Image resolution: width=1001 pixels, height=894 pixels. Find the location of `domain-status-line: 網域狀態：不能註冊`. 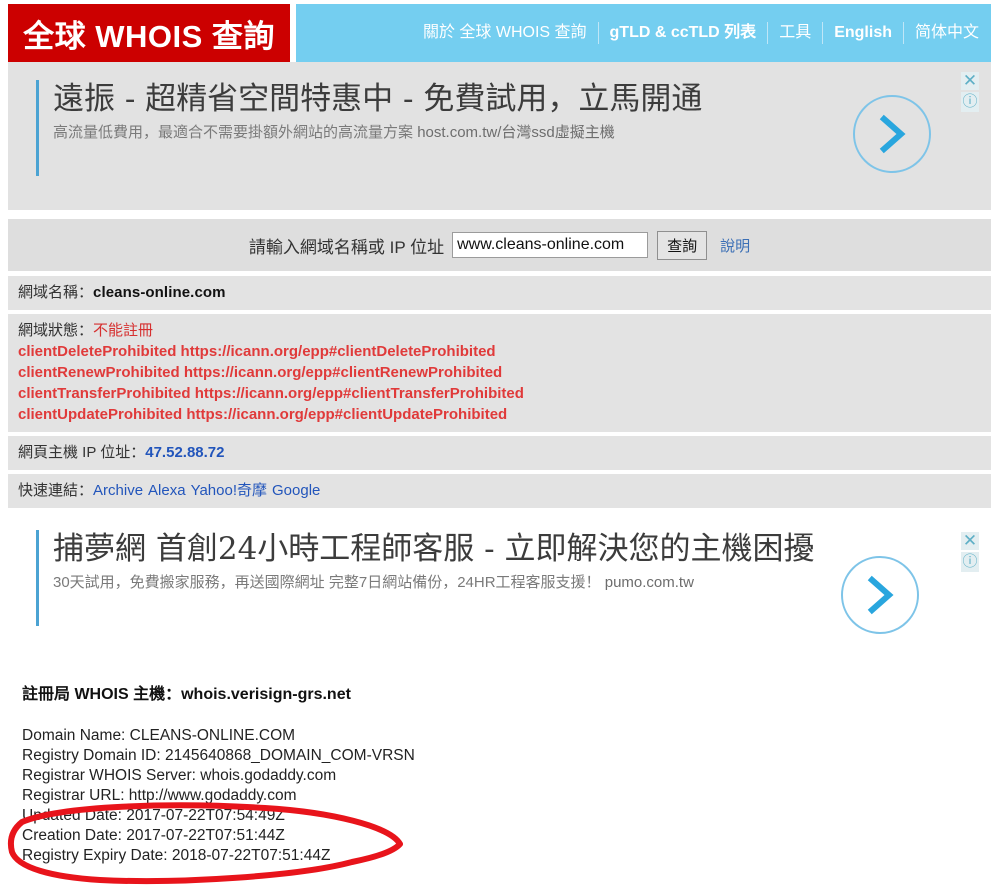

domain-status-line: 網域狀態：不能註冊 is located at coordinates (504, 330).